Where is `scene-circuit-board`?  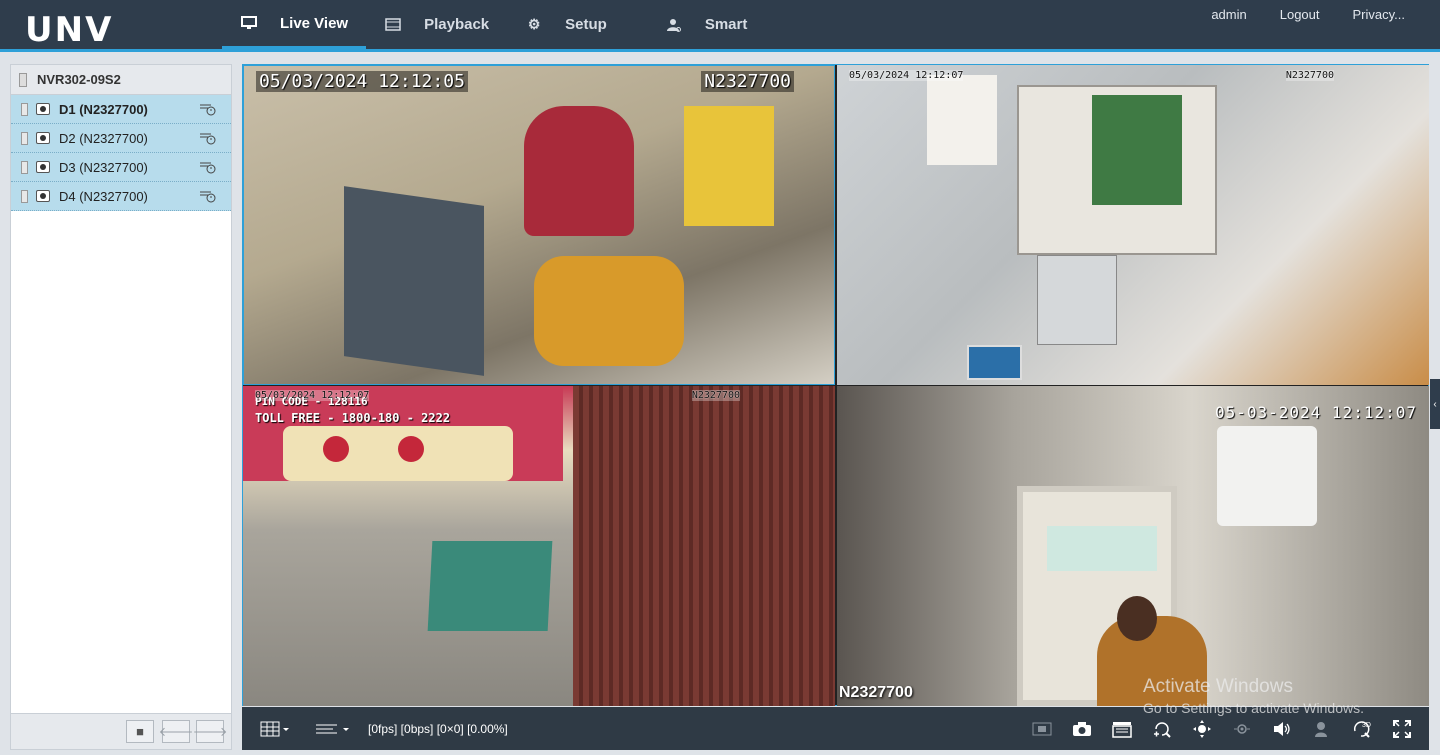
scene-circuit-board is located at coordinates (1137, 150).